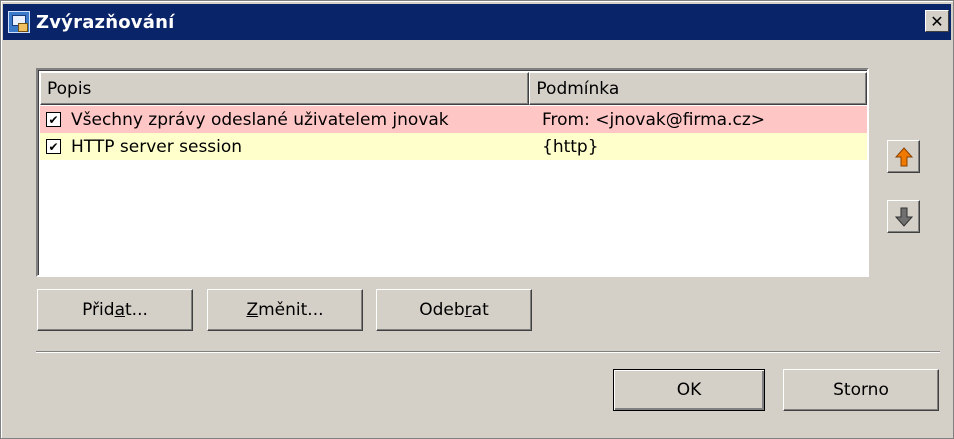 This screenshot has width=954, height=439. I want to click on add-label-part: Přid, so click(98, 310).